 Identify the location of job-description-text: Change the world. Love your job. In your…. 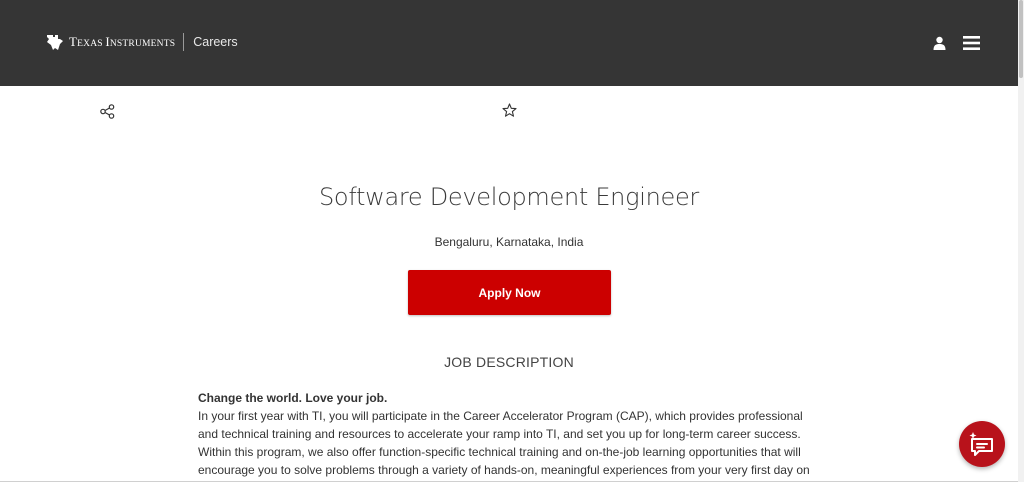
(508, 434).